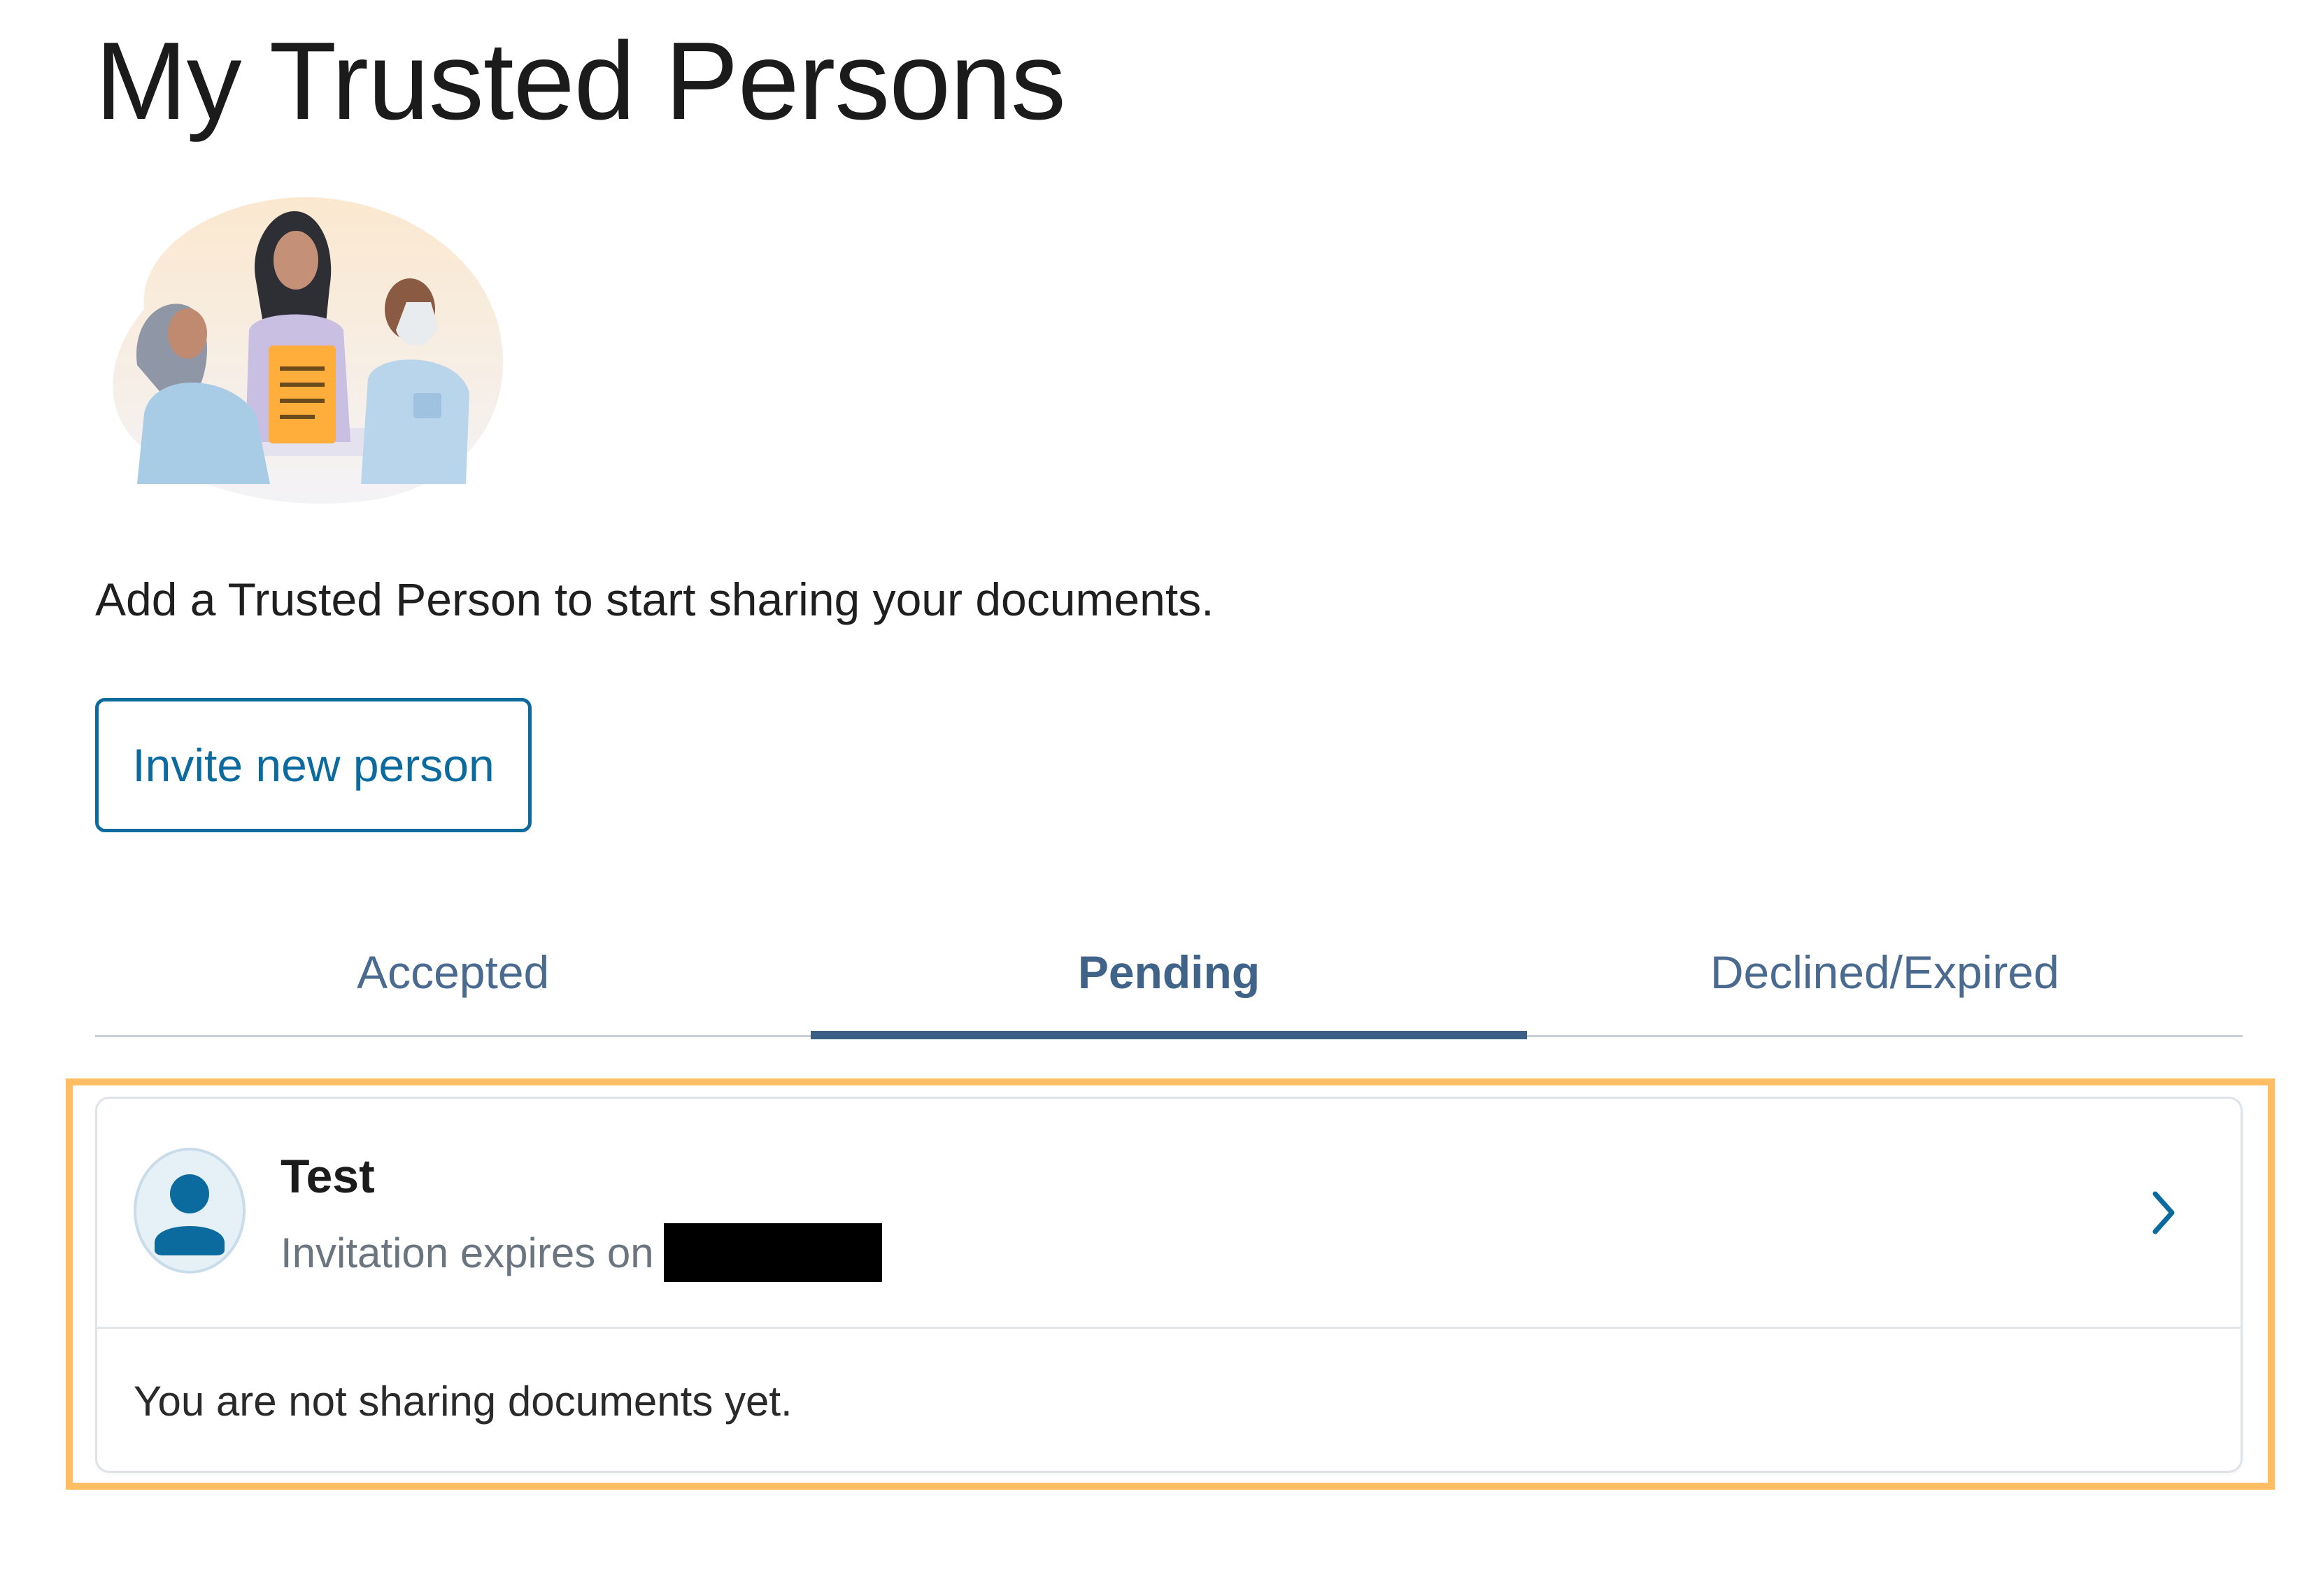  What do you see at coordinates (772, 1252) in the screenshot?
I see `redacted-expiry-date` at bounding box center [772, 1252].